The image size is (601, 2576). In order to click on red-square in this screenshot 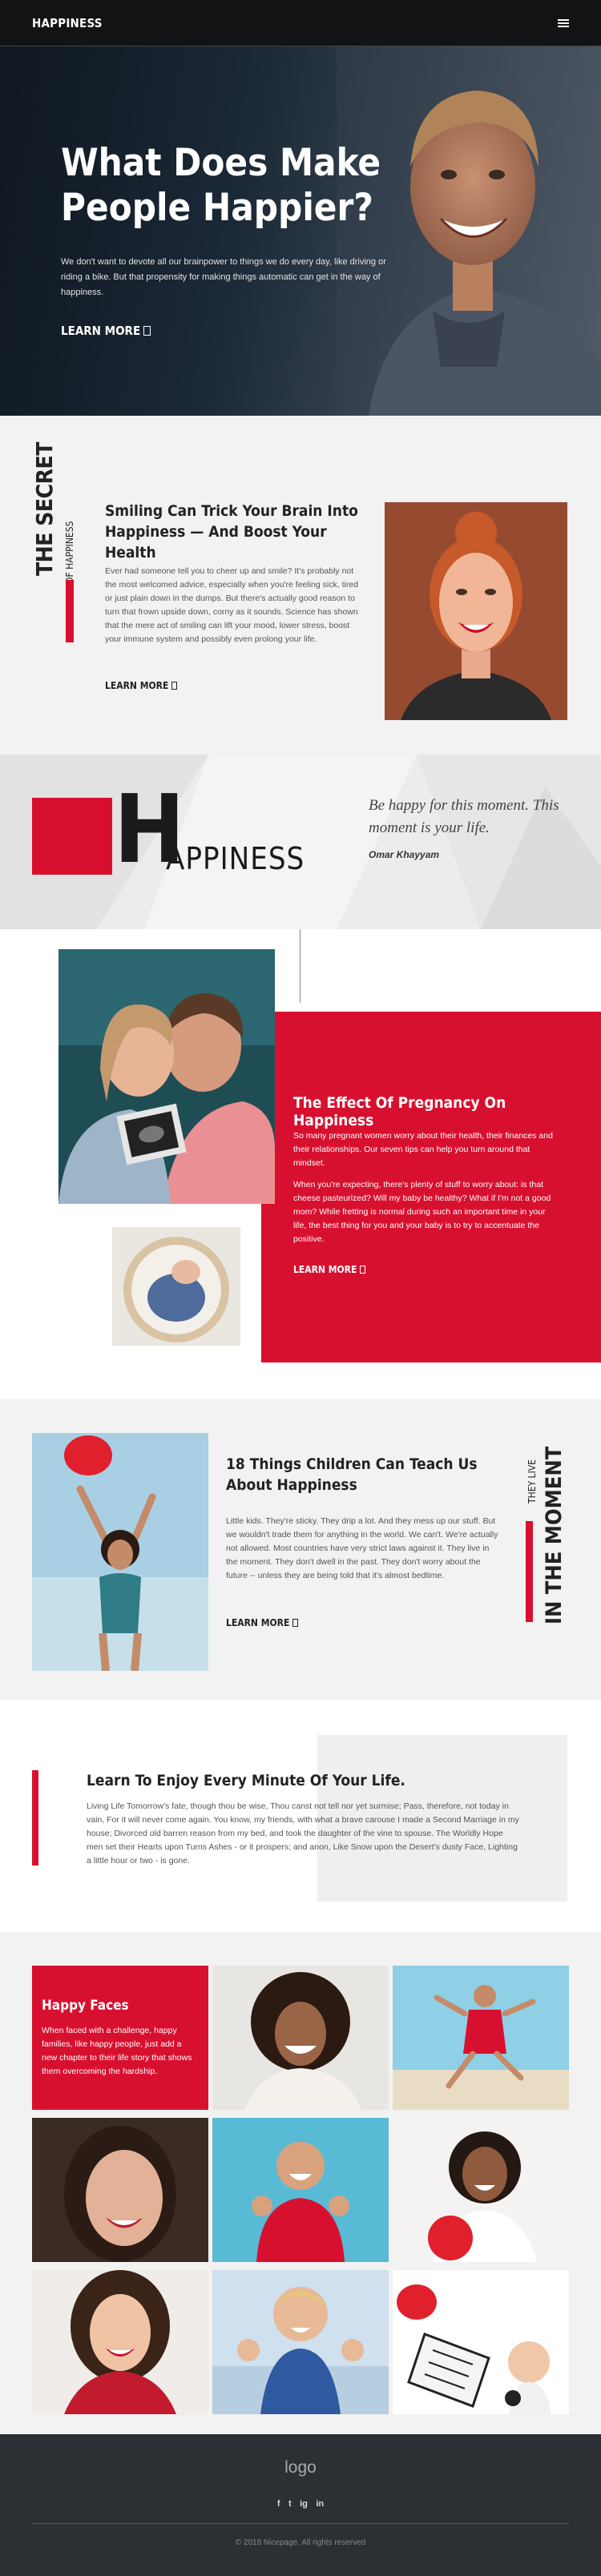, I will do `click(72, 836)`.